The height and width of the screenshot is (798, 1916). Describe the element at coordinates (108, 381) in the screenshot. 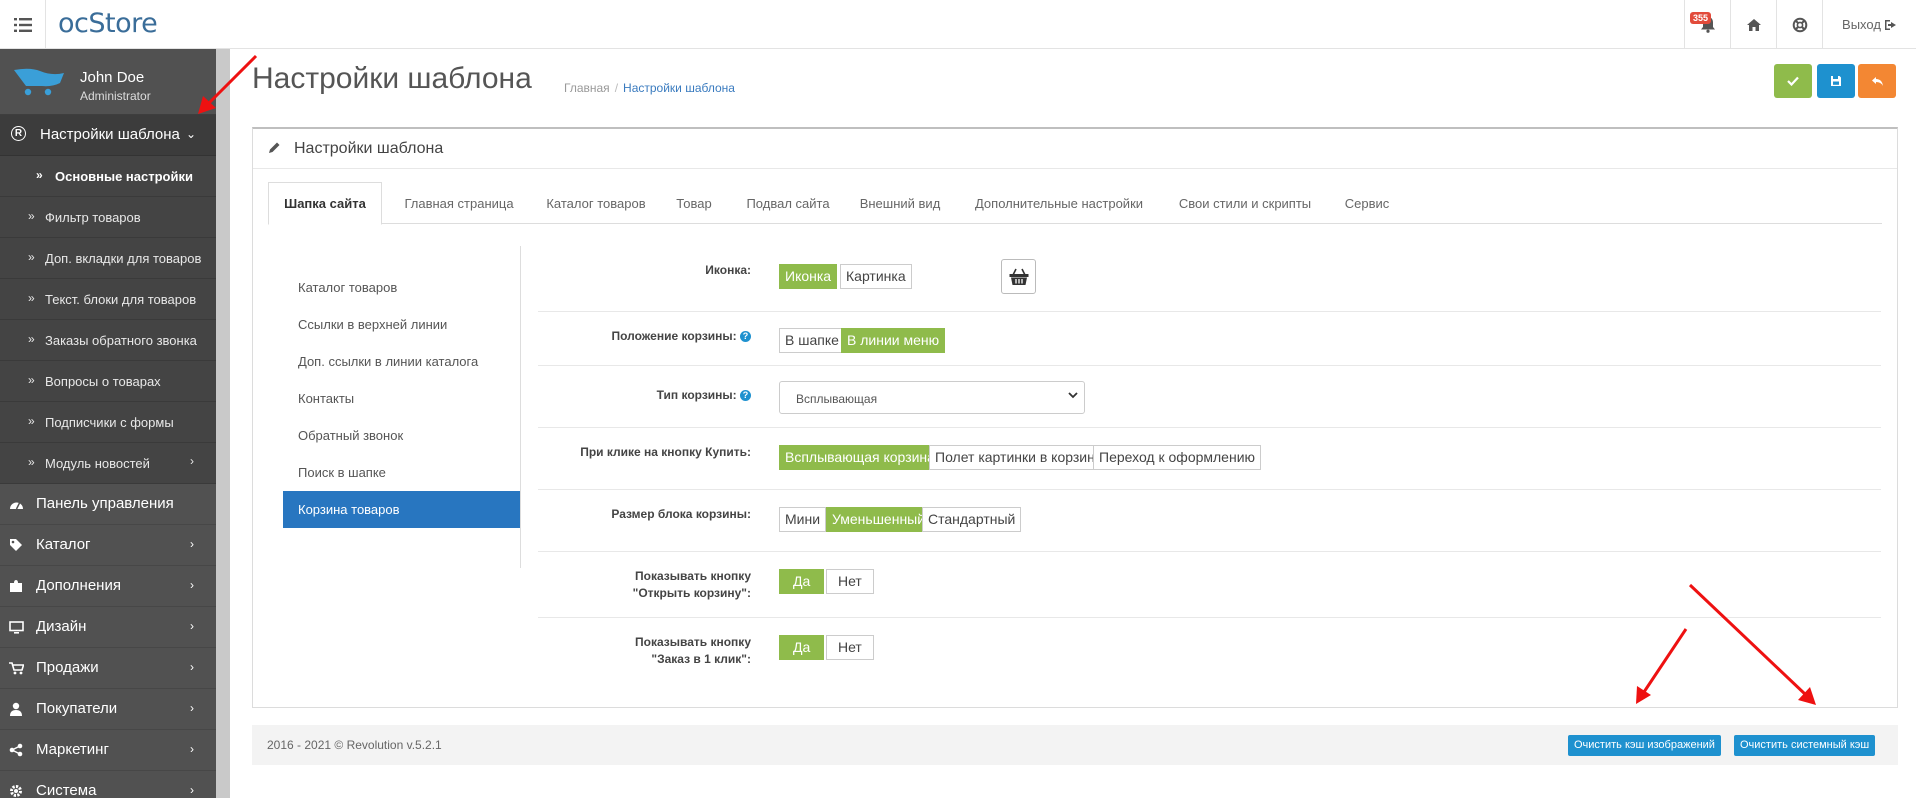

I see `sidebar-subitem: » Вопросы о товарах` at that location.